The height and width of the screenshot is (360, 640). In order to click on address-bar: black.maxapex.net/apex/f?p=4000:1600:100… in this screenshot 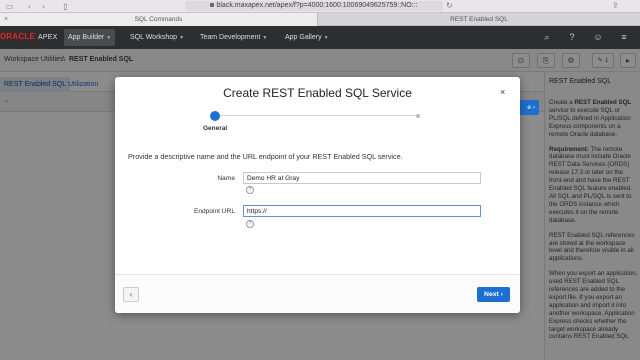, I will do `click(314, 6)`.